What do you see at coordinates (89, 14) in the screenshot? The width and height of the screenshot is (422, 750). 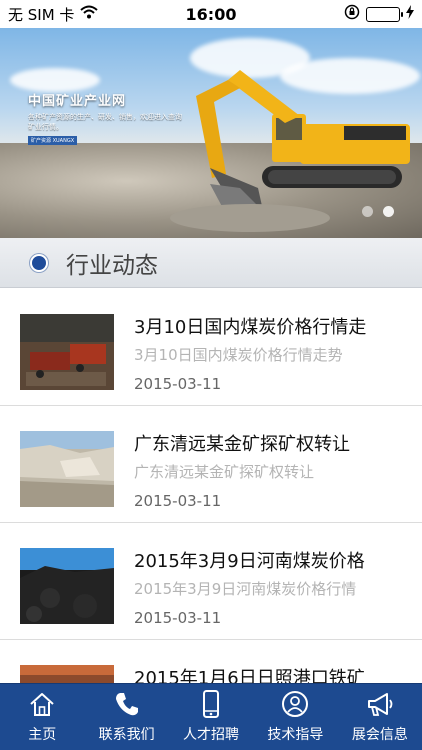 I see `wifi-icon` at bounding box center [89, 14].